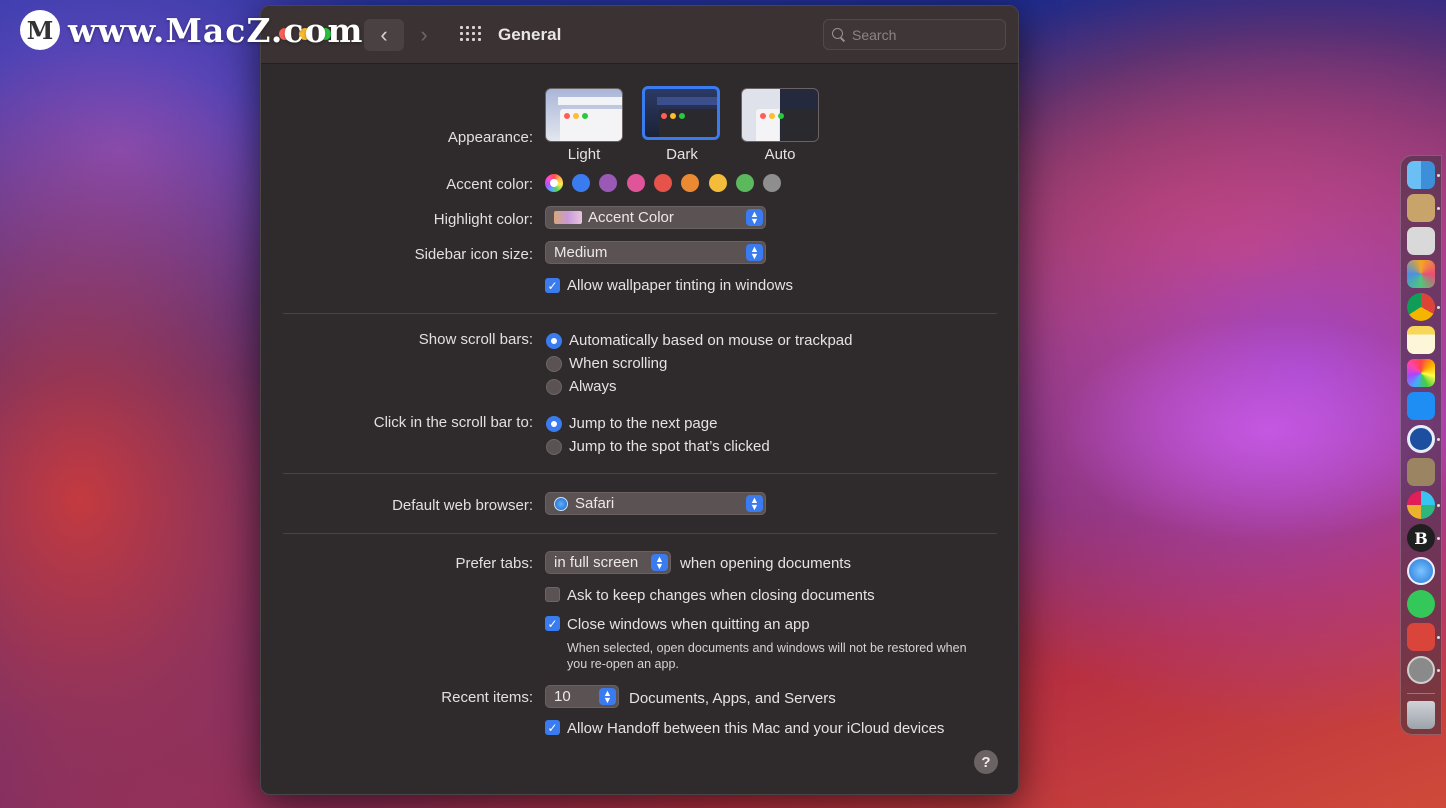  What do you see at coordinates (584, 115) in the screenshot?
I see `appearance-light-option` at bounding box center [584, 115].